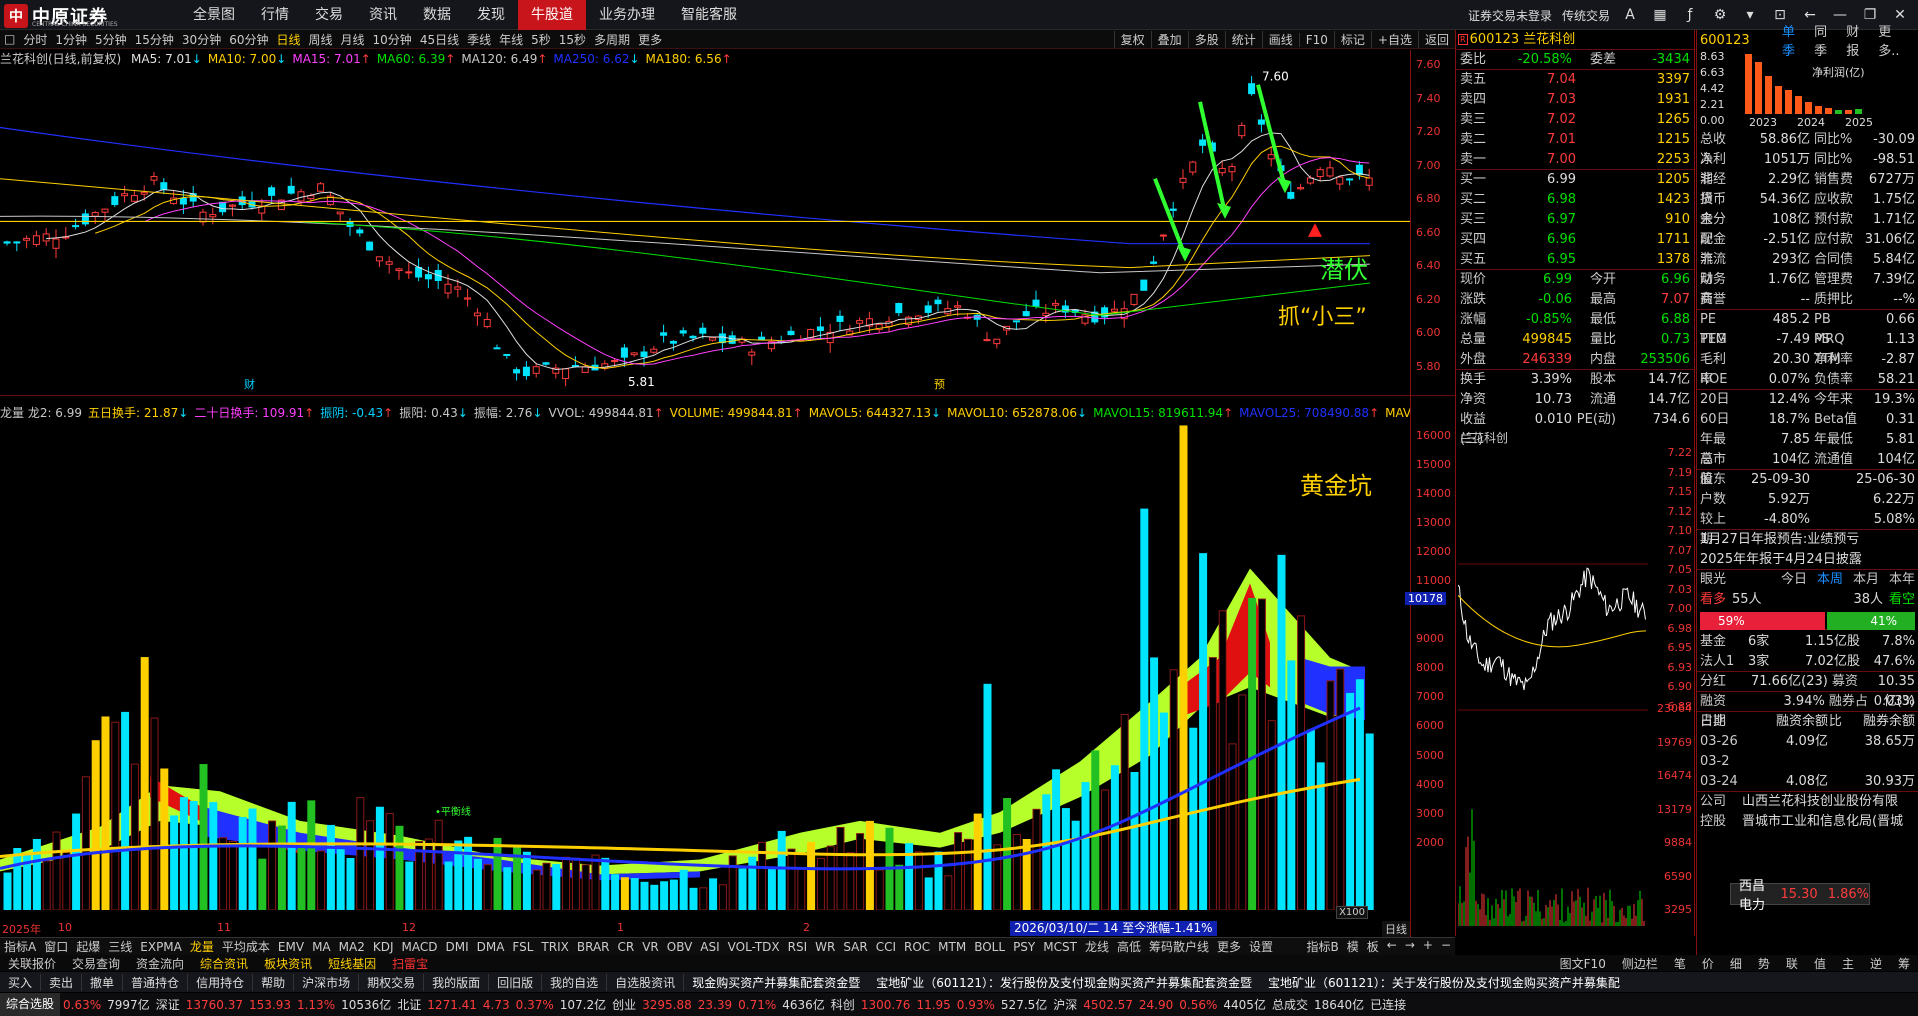 This screenshot has width=1918, height=1016. I want to click on quick-btn-6: 沪深市场, so click(327, 982).